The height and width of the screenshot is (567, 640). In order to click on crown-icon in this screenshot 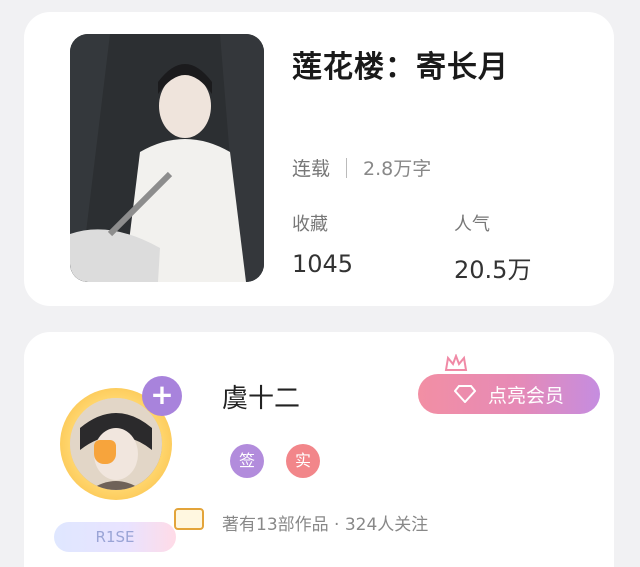, I will do `click(456, 362)`.